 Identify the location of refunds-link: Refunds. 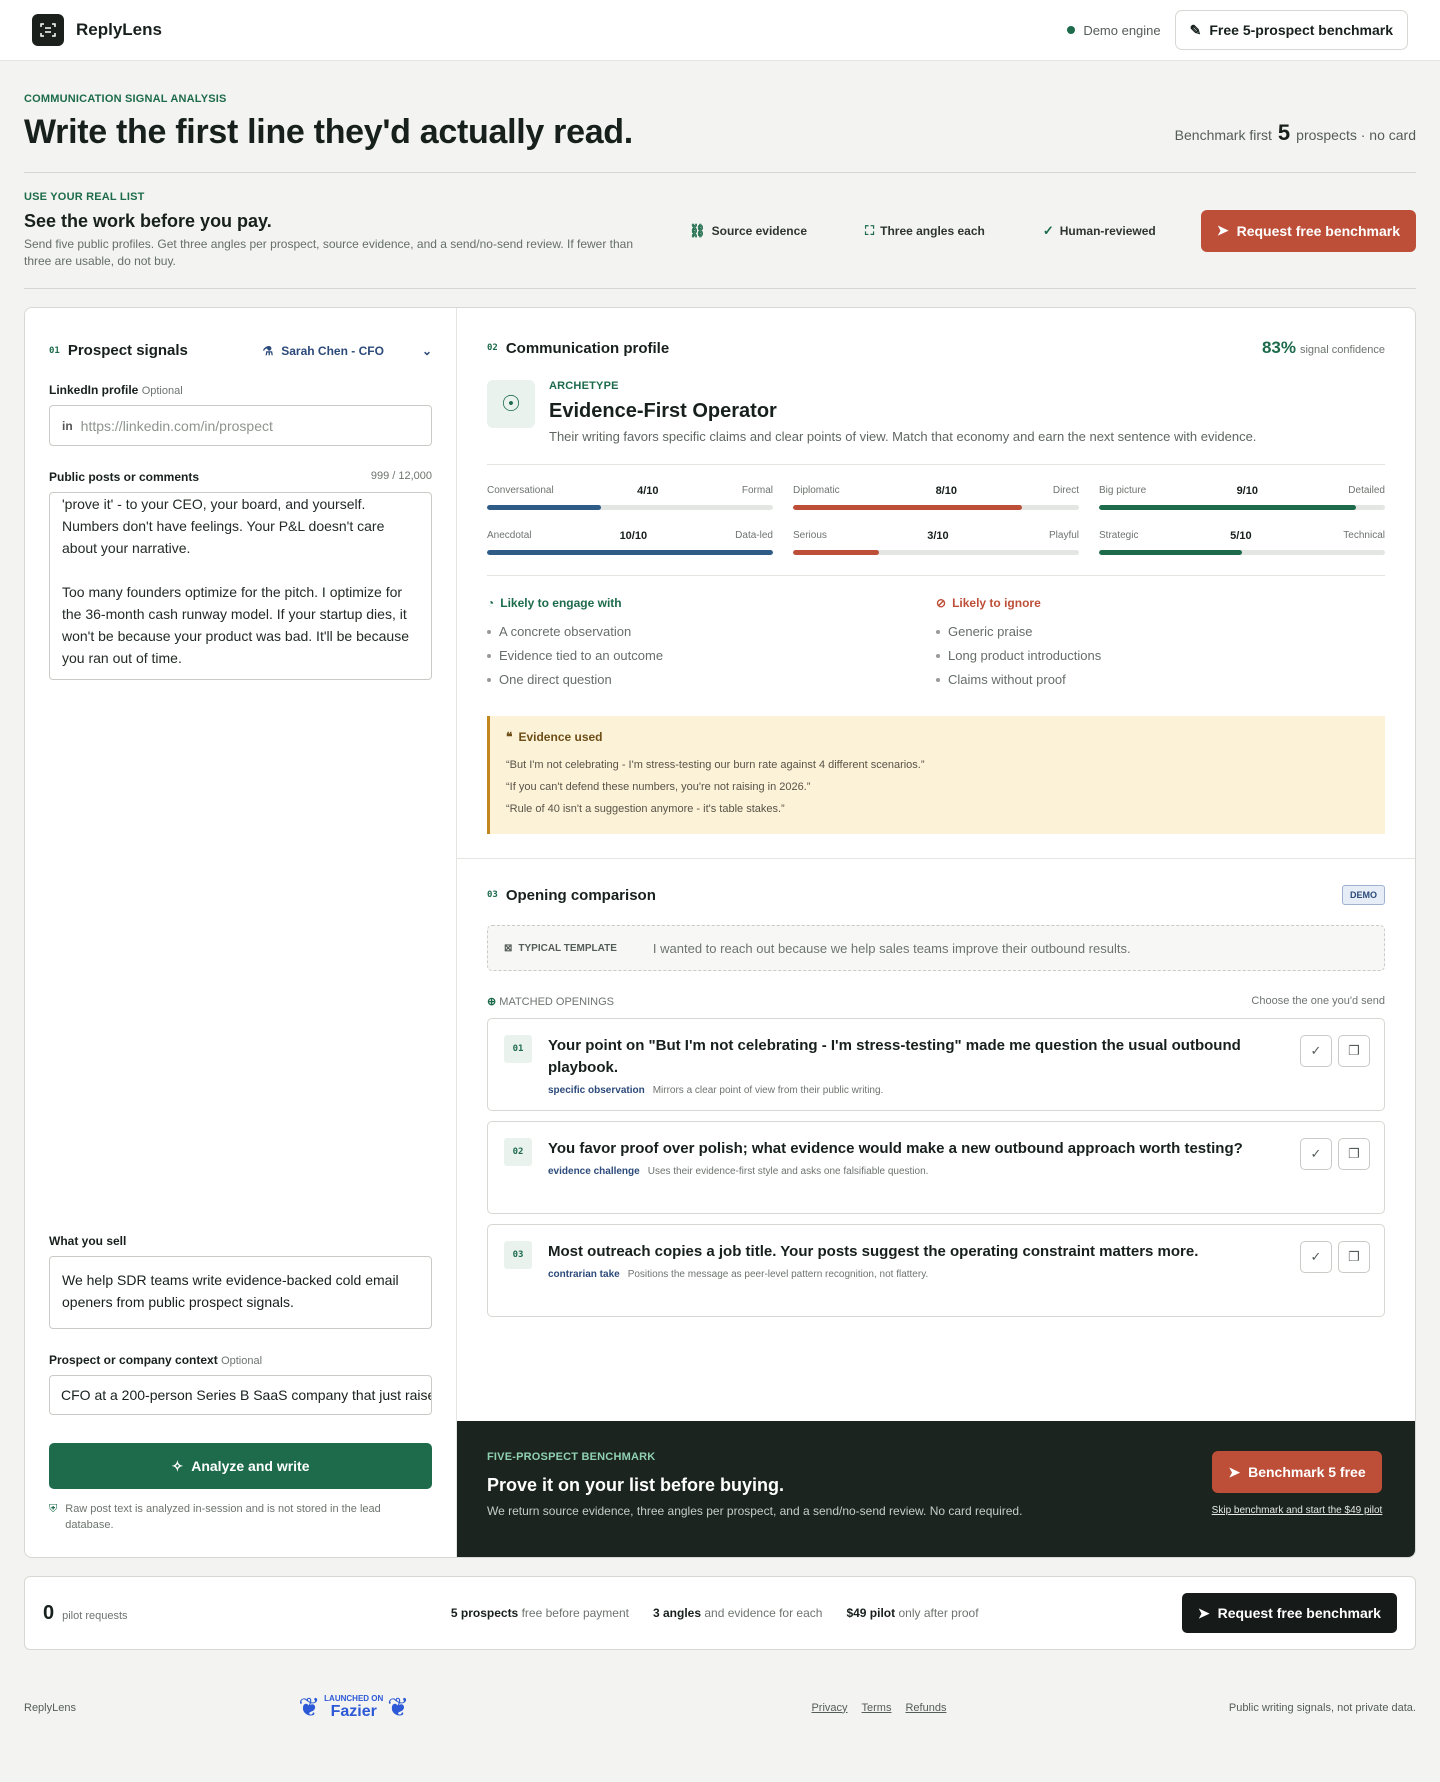
(925, 1708).